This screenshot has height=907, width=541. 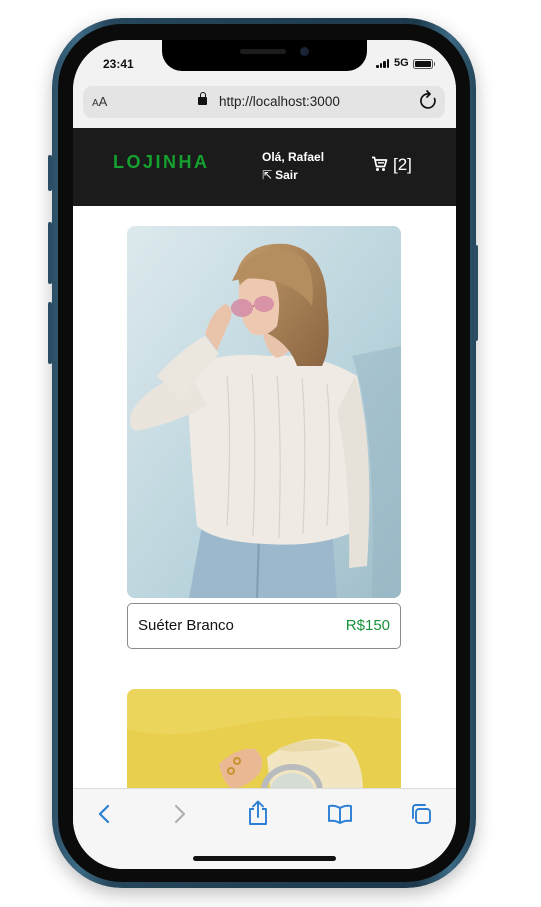 I want to click on product-info: Suéter Branco R$150, so click(x=264, y=626).